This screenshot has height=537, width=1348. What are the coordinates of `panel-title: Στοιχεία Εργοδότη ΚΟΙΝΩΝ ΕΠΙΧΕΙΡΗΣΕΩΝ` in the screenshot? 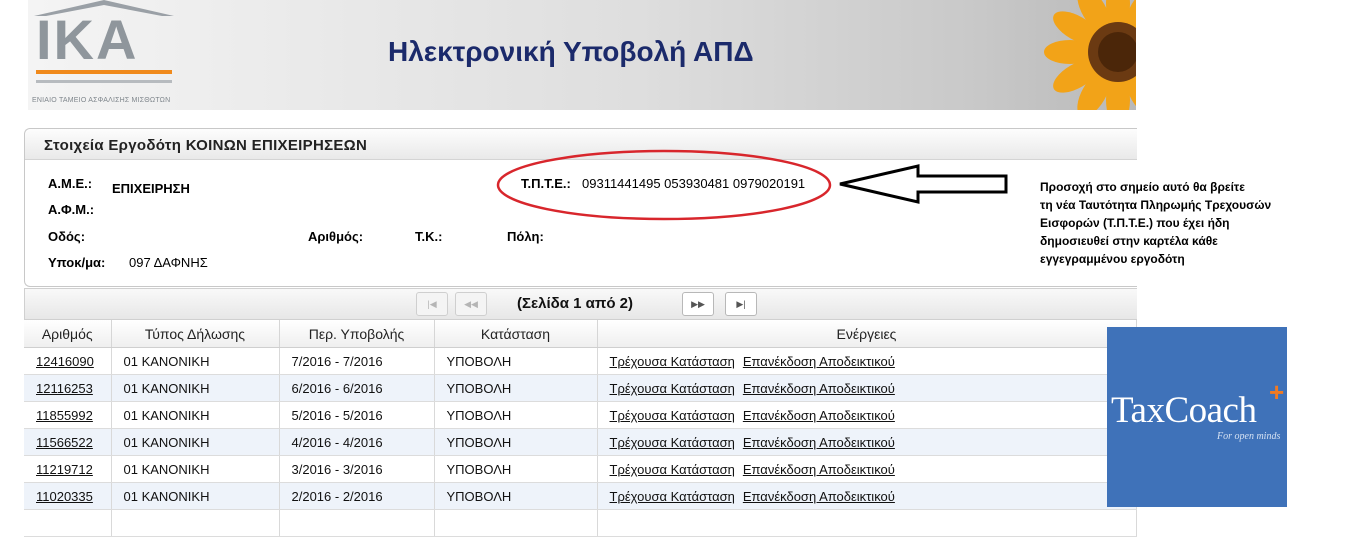 It's located at (206, 145).